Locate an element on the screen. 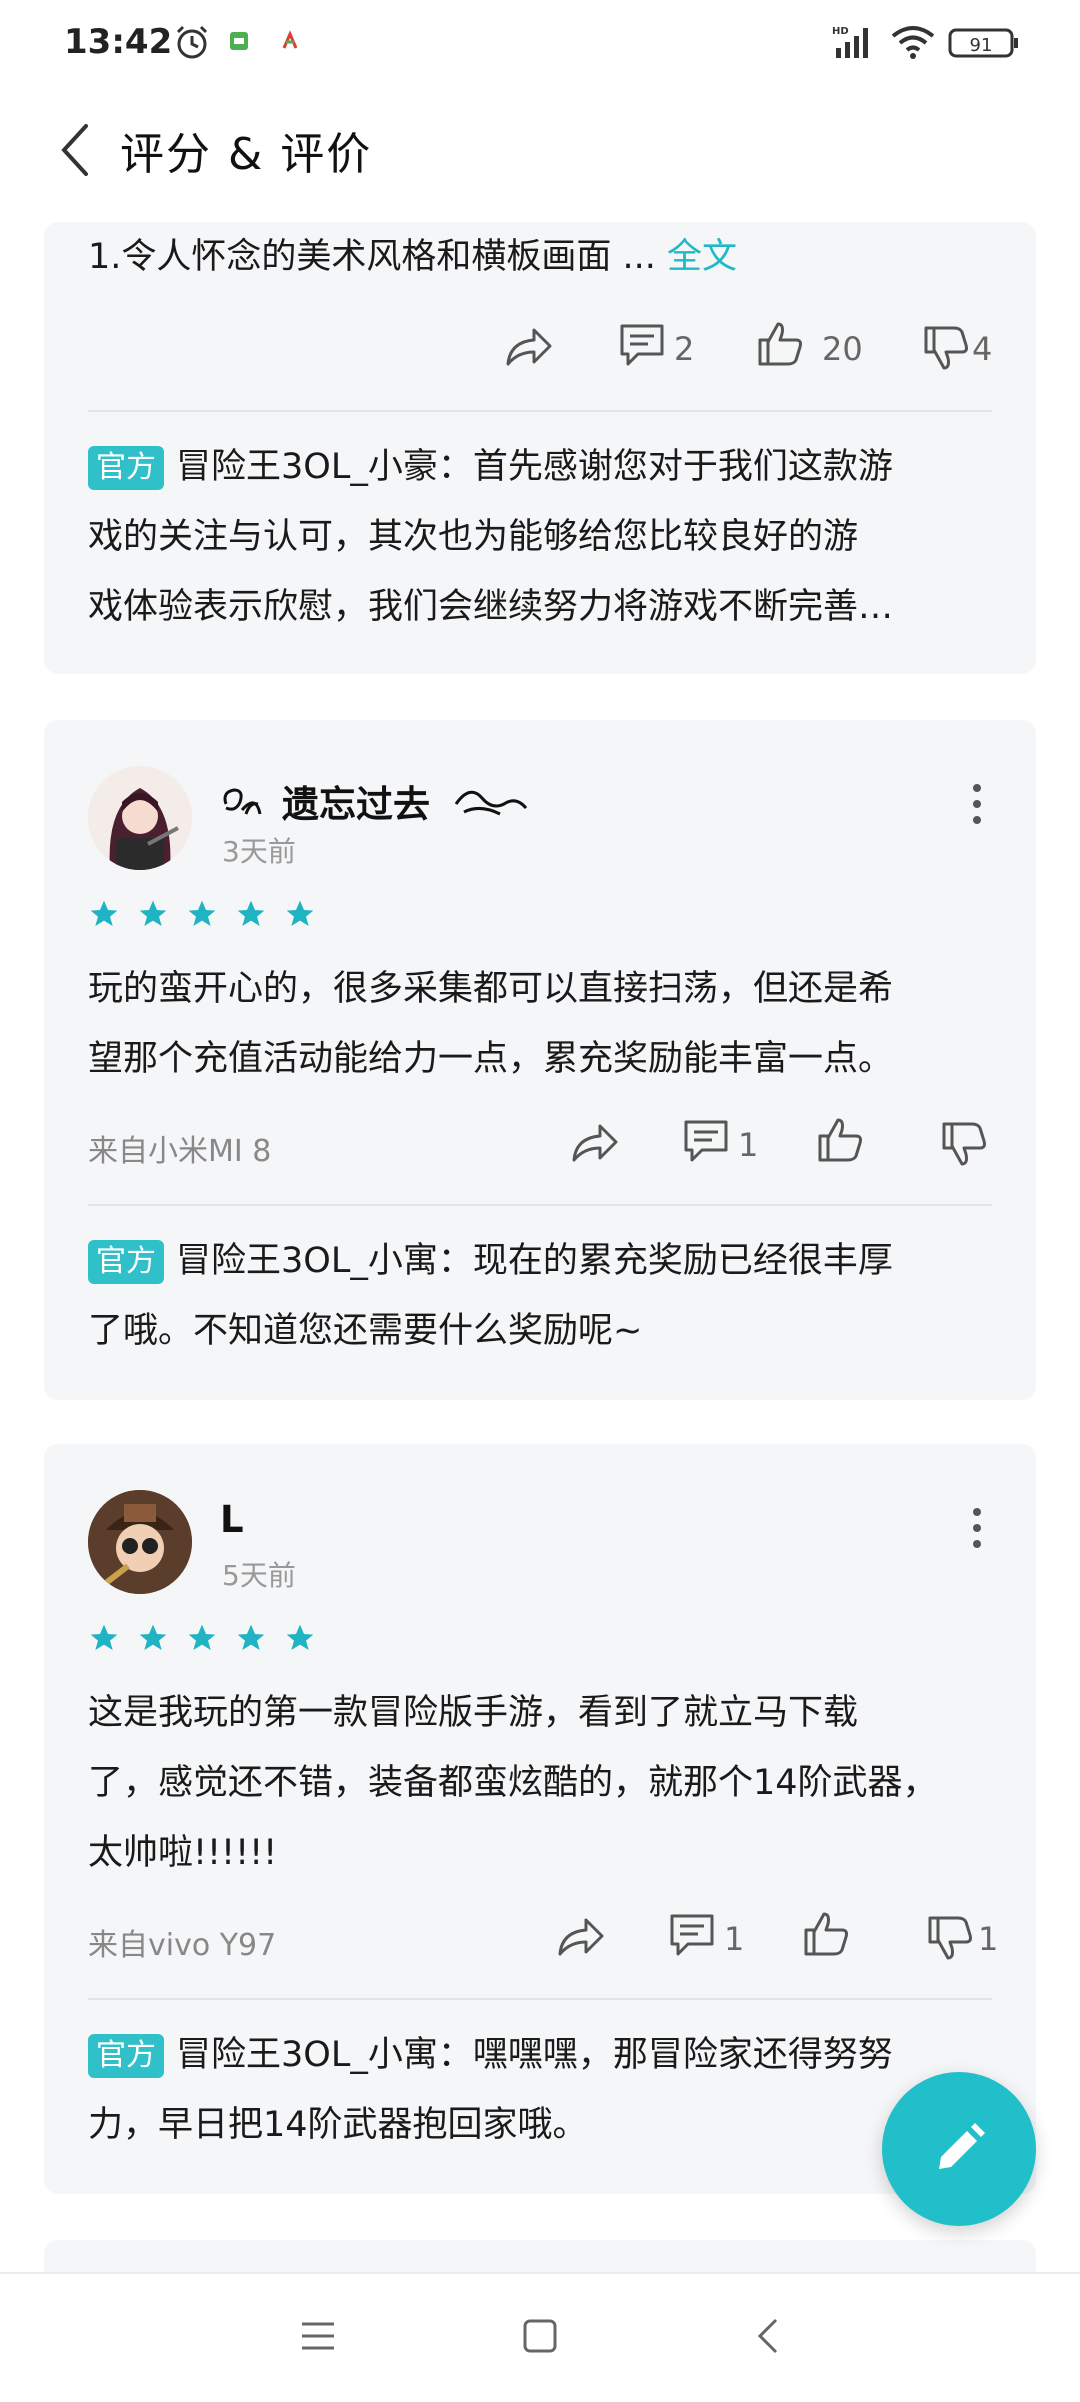 The height and width of the screenshot is (2402, 1080). pencil-icon is located at coordinates (959, 2151).